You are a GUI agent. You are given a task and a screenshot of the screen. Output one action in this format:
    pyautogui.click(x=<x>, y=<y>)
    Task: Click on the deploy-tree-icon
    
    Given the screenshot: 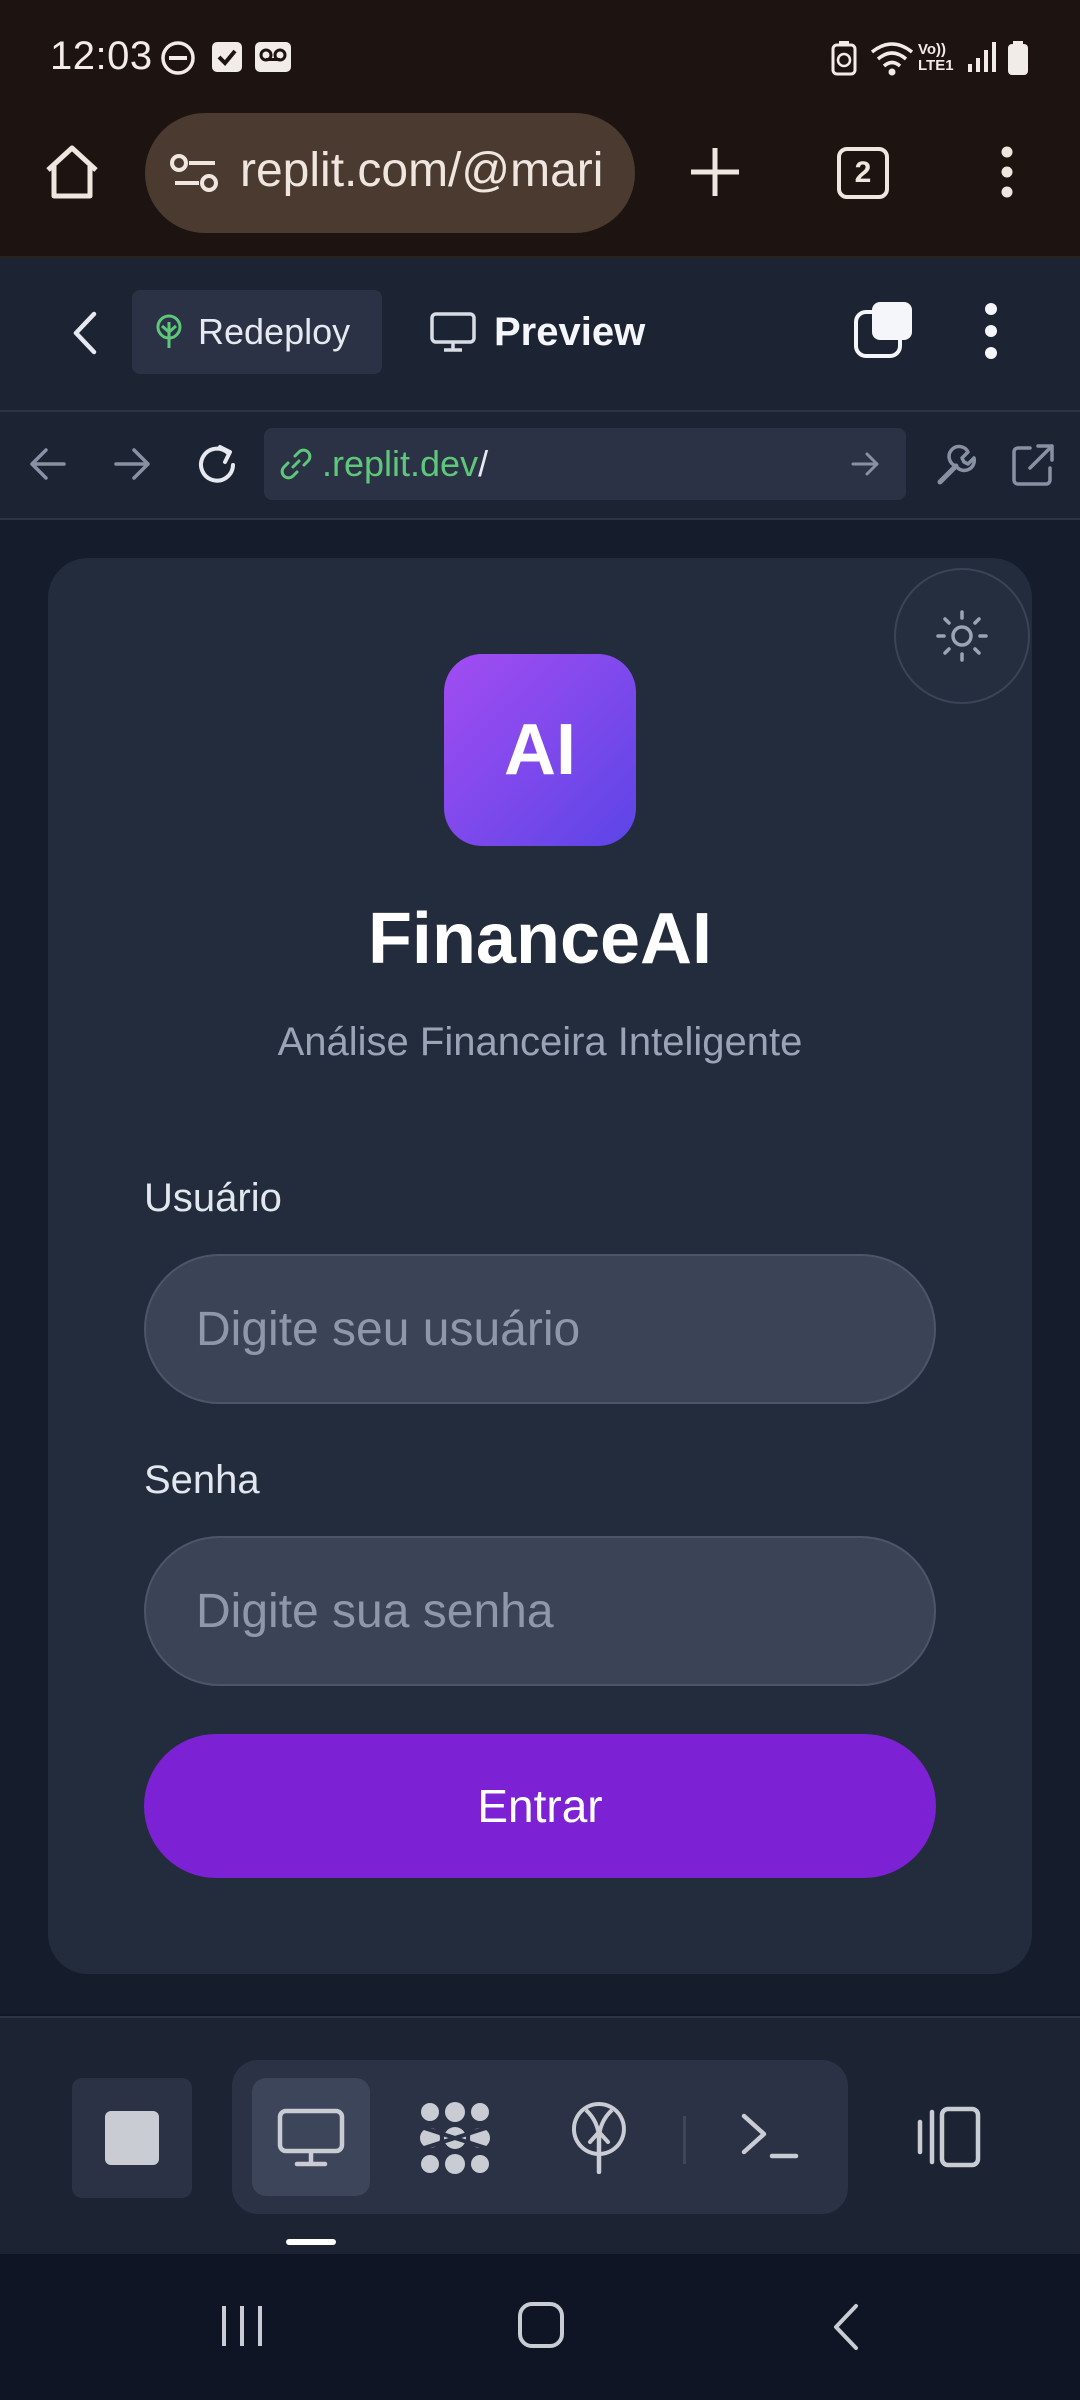 What is the action you would take?
    pyautogui.click(x=169, y=331)
    